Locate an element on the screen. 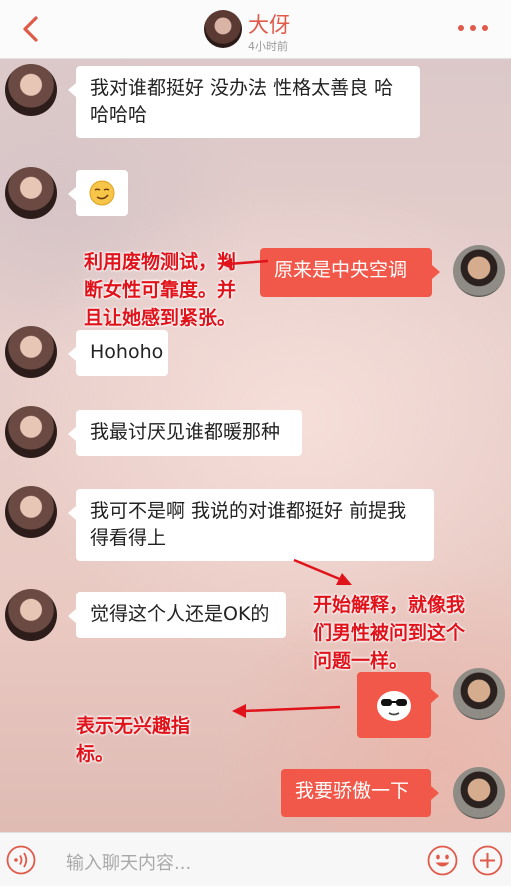  message-bubble: 我可不是啊 我说的对谁都挺好 前提我得看得上 is located at coordinates (251, 525).